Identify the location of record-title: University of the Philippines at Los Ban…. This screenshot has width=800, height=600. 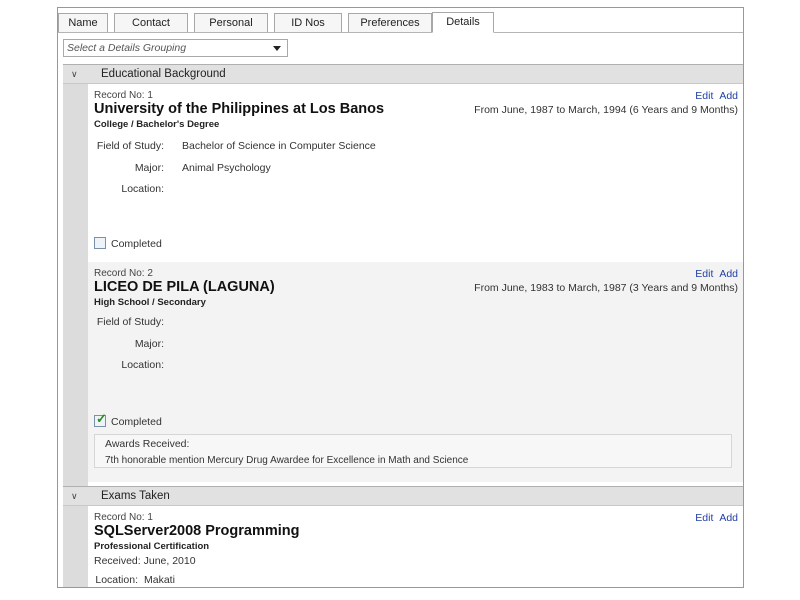
(239, 109).